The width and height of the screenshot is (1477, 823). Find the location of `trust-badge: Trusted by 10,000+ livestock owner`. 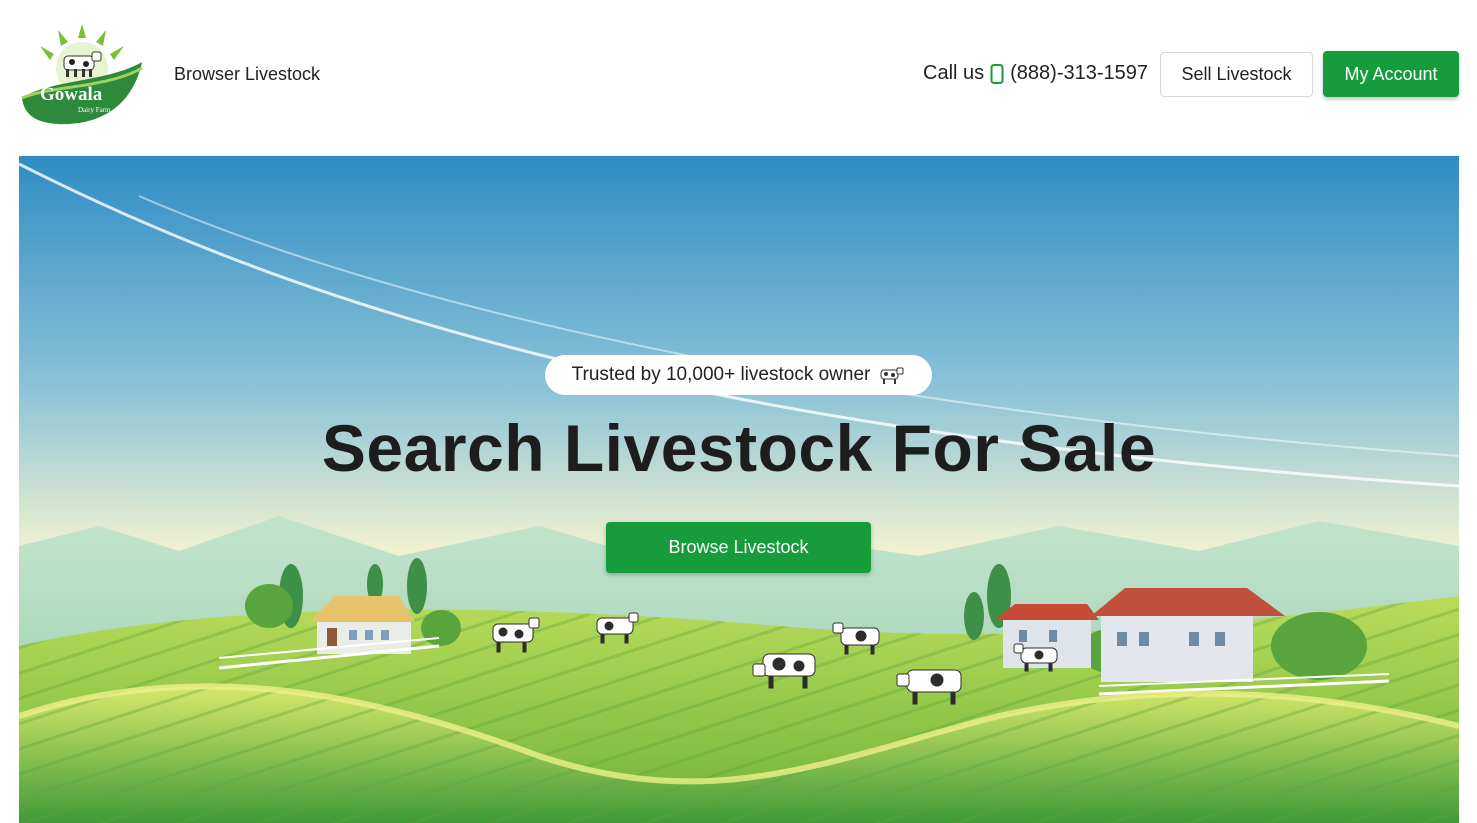

trust-badge: Trusted by 10,000+ livestock owner is located at coordinates (738, 375).